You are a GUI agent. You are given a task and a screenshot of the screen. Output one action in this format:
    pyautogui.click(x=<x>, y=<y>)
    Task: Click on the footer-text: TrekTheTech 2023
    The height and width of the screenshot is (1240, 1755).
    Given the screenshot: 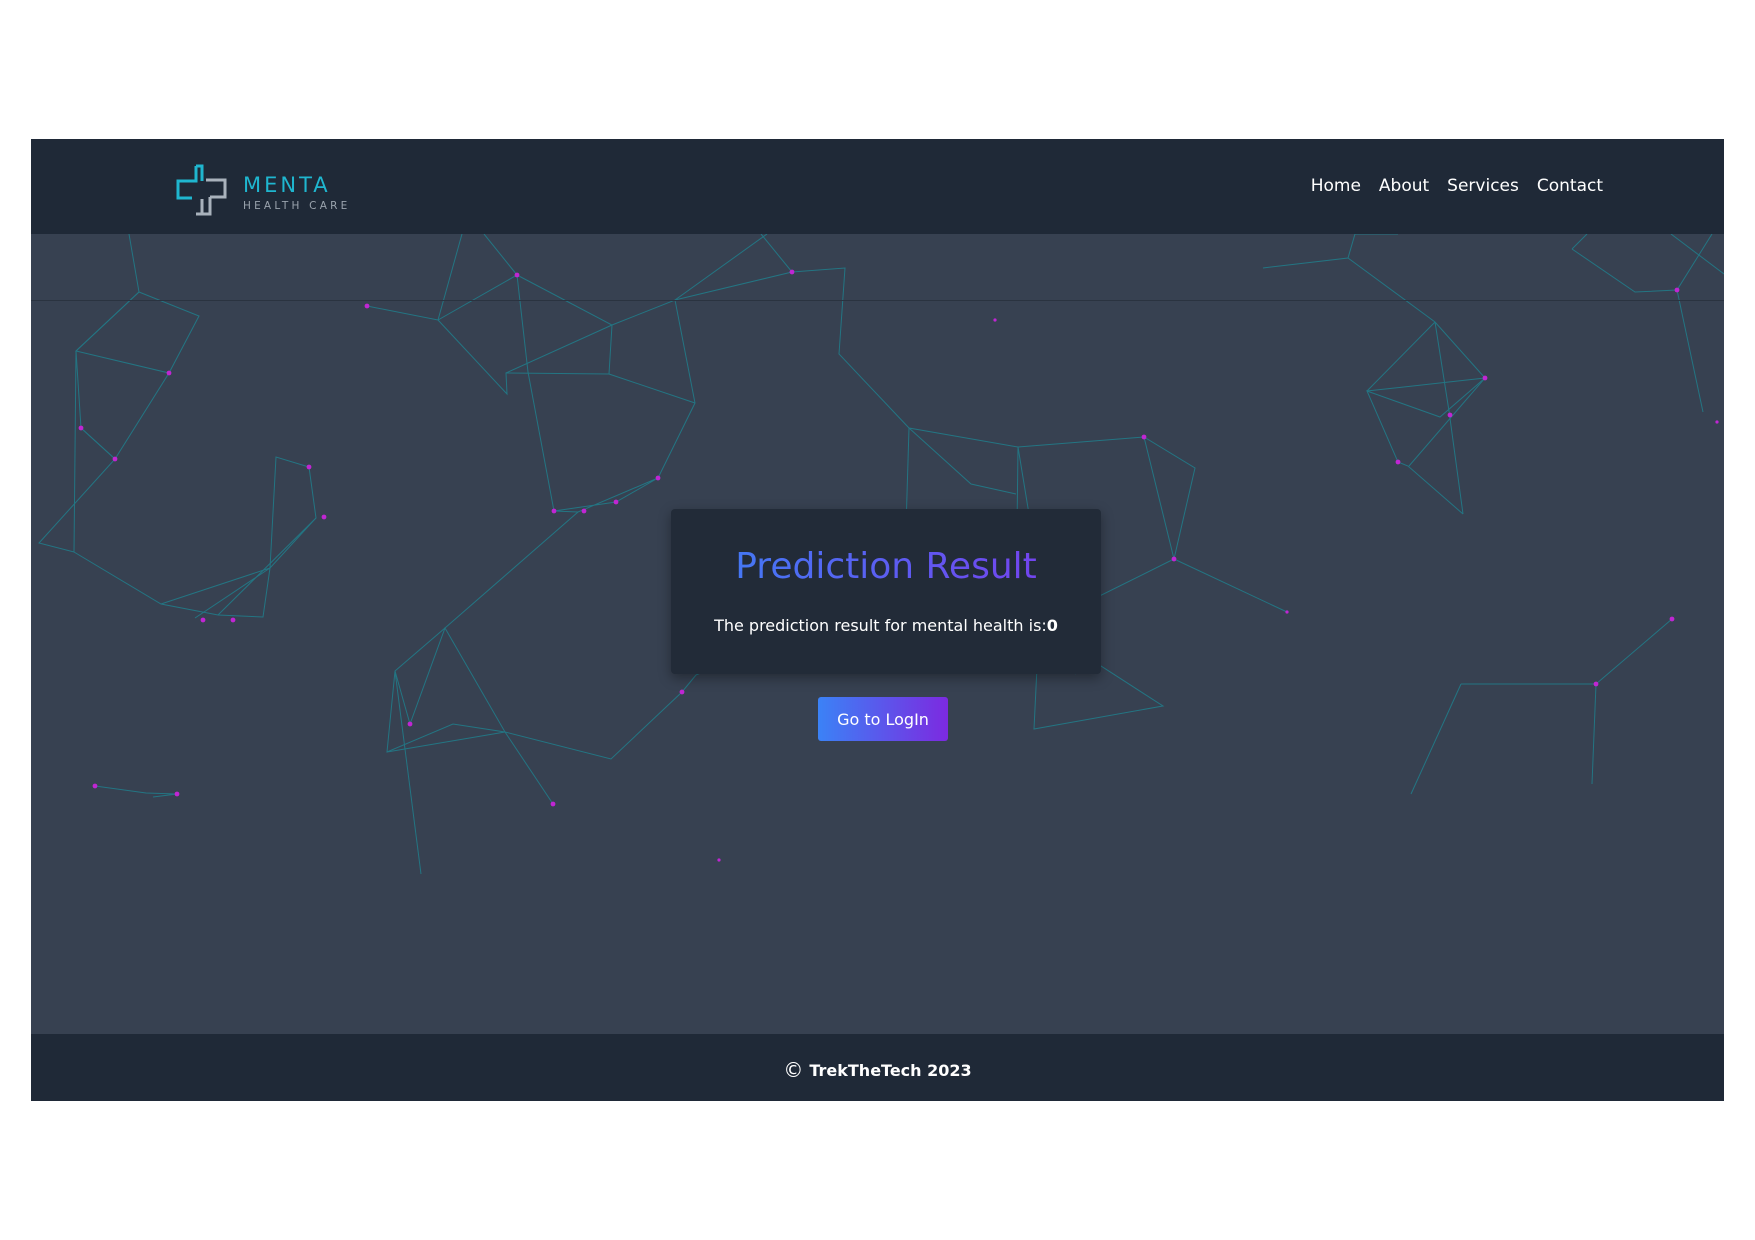 What is the action you would take?
    pyautogui.click(x=890, y=1070)
    